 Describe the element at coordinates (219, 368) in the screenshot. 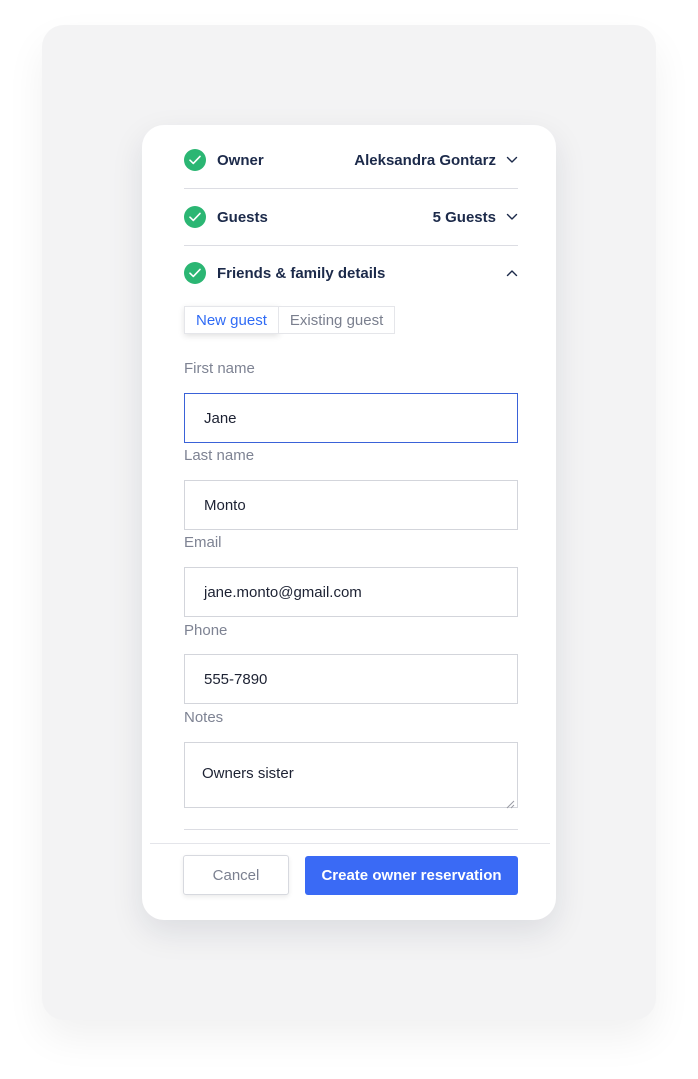

I see `first-name-label: First name` at that location.